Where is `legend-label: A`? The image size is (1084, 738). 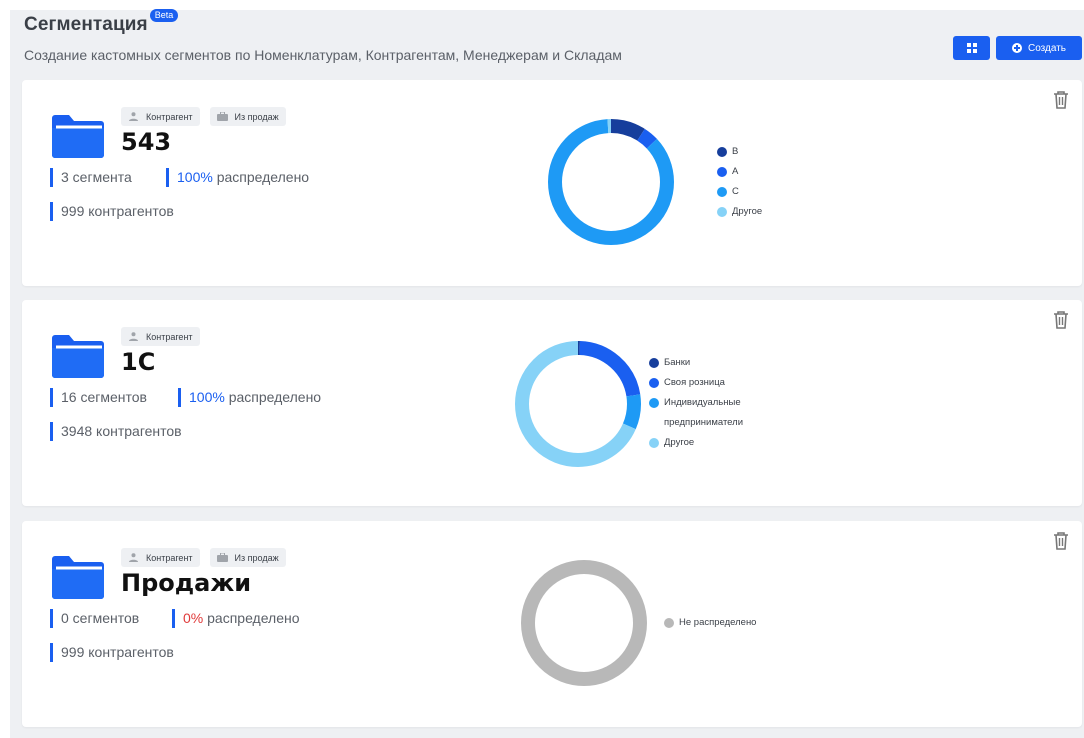
legend-label: A is located at coordinates (735, 171).